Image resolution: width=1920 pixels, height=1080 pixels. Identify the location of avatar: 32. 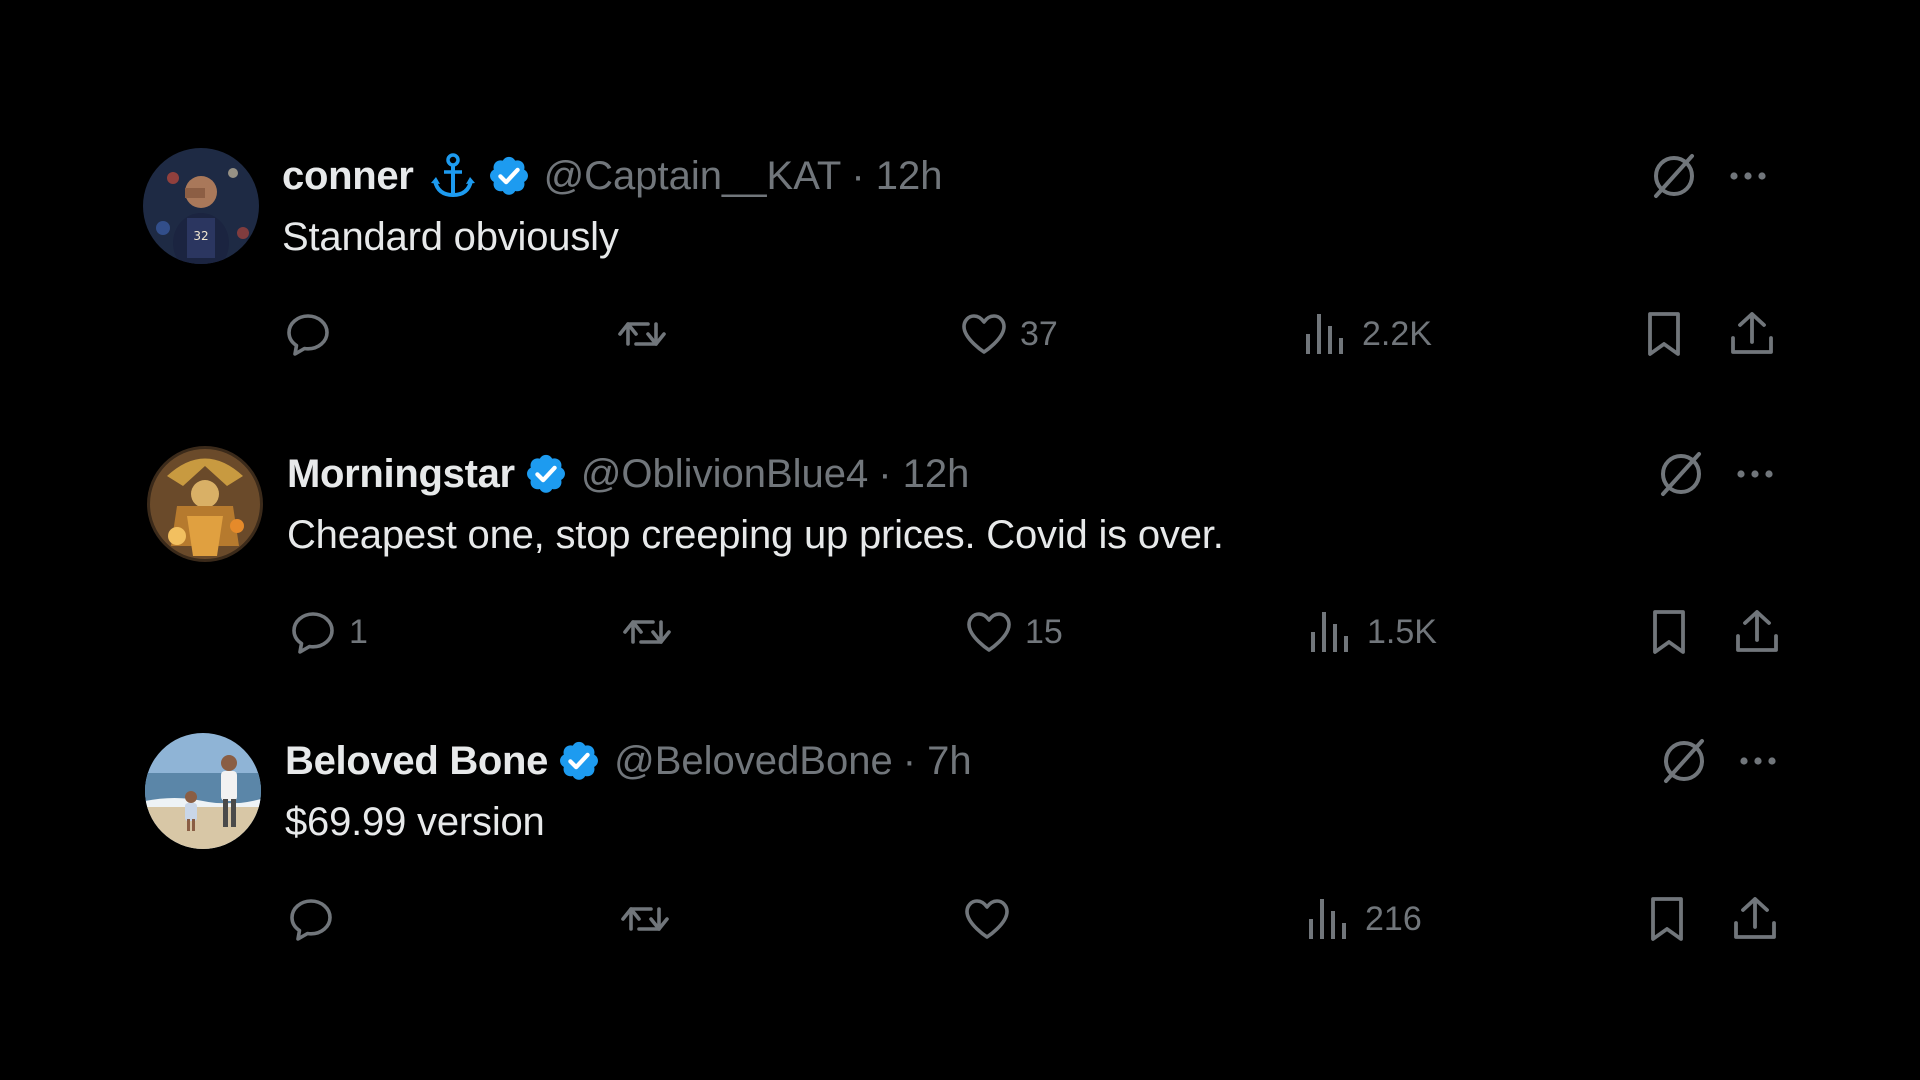
(201, 206).